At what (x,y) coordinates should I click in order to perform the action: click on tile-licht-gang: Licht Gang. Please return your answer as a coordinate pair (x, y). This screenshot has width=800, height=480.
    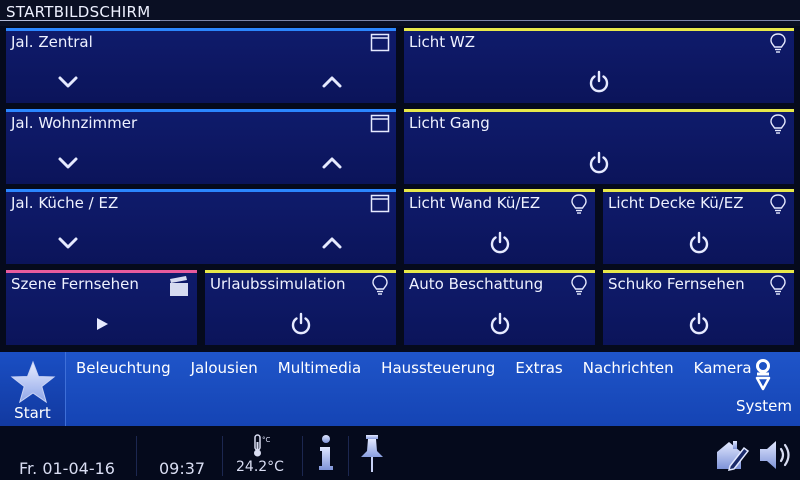
    Looking at the image, I should click on (599, 146).